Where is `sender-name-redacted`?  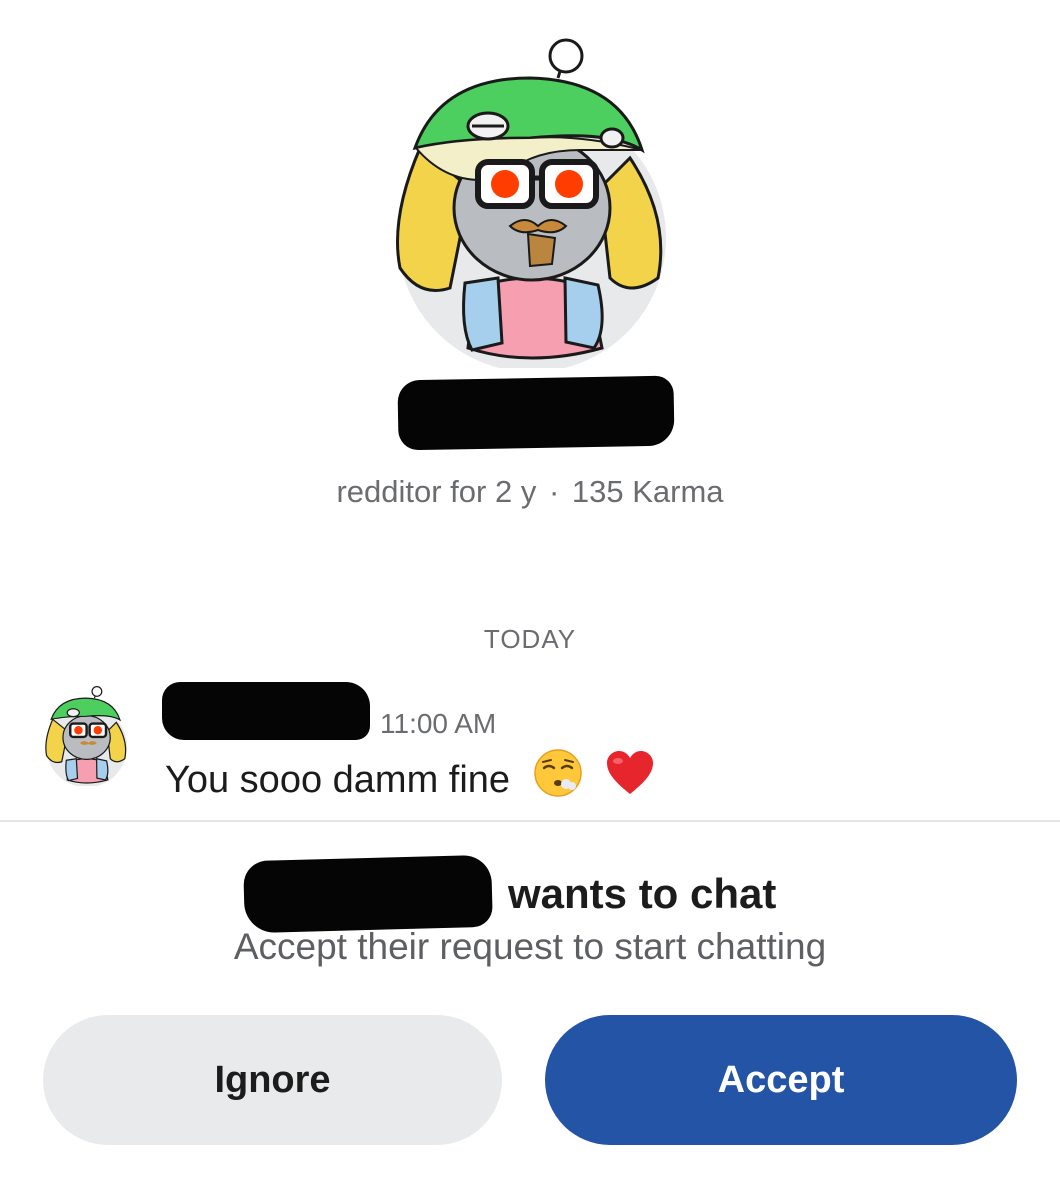 sender-name-redacted is located at coordinates (266, 711).